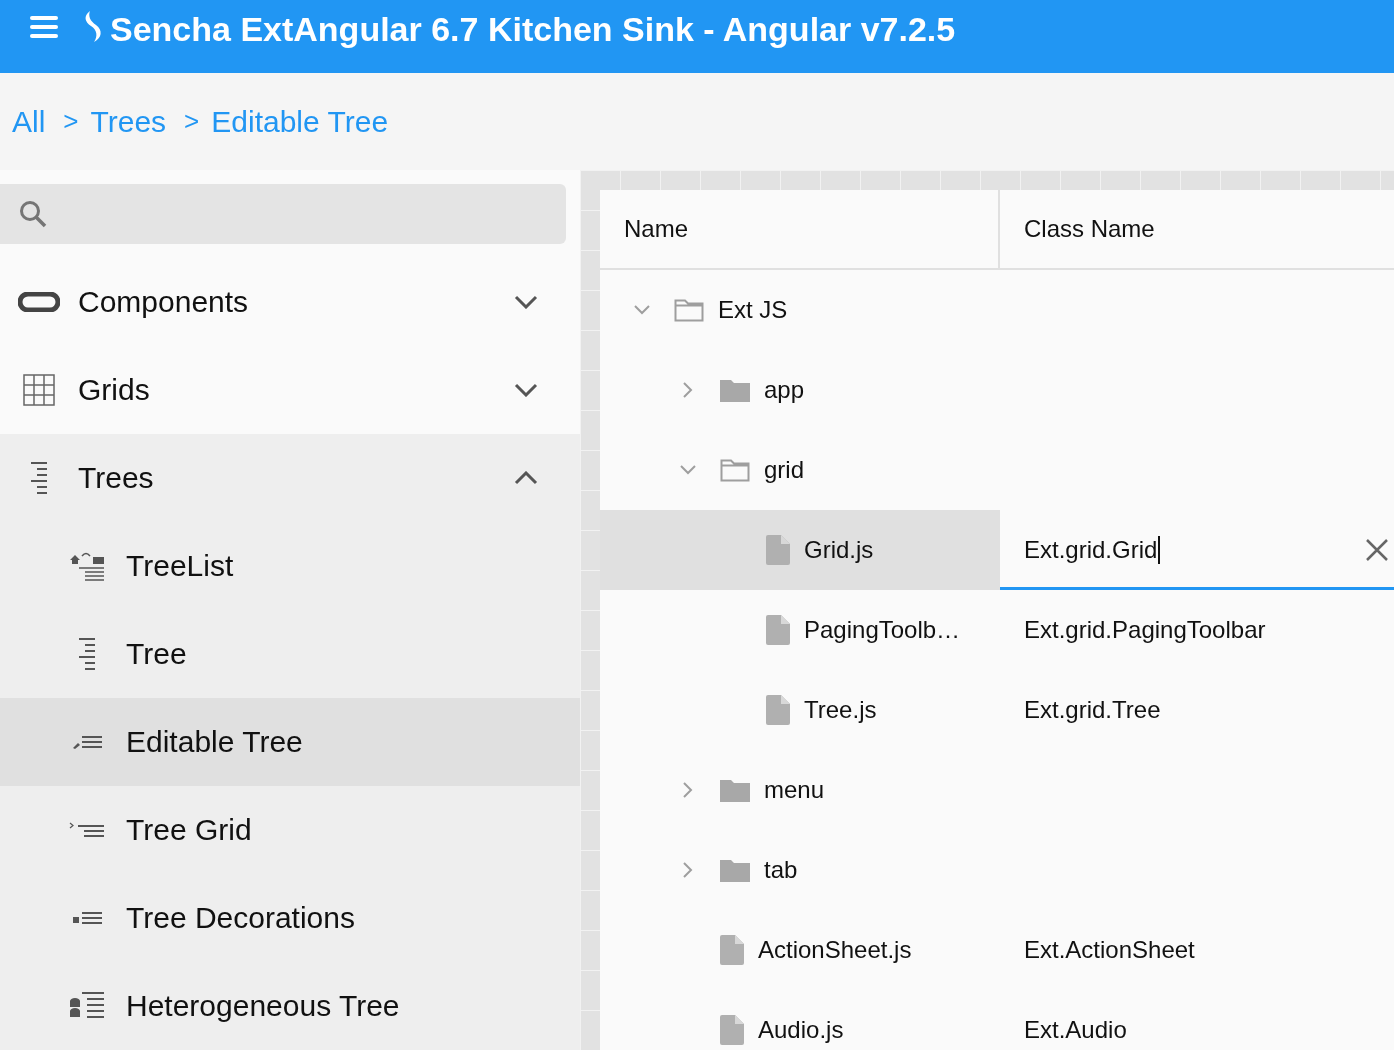 The image size is (1394, 1050). I want to click on nav-item: Tree, so click(290, 654).